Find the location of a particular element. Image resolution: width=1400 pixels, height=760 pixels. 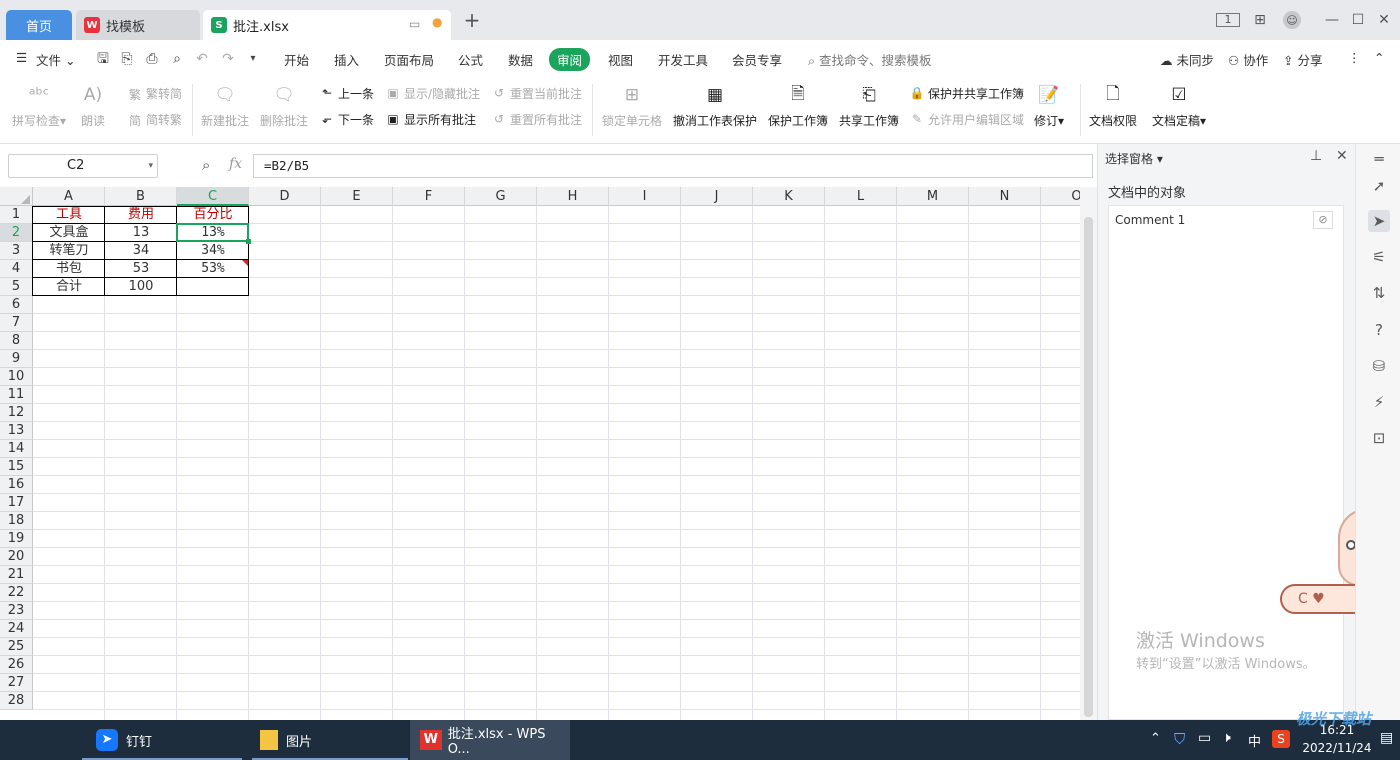

quick-access-dropdown-icon: ▾ is located at coordinates (253, 59).